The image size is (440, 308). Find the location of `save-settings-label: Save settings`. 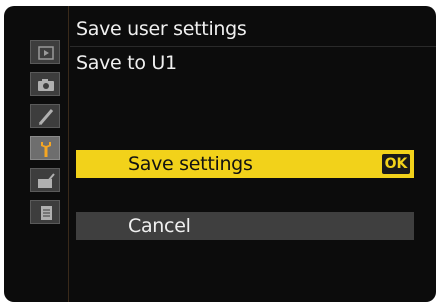

save-settings-label: Save settings is located at coordinates (190, 164).